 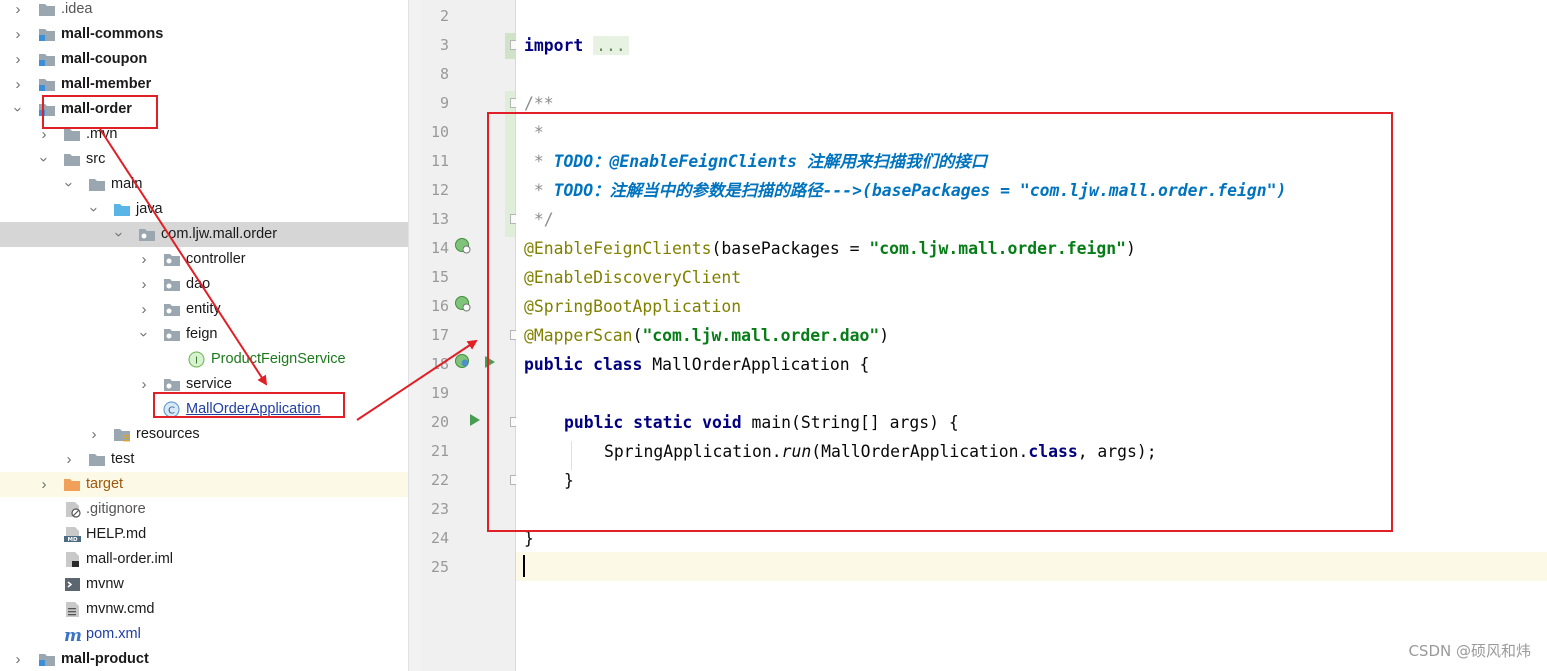 What do you see at coordinates (204, 659) in the screenshot?
I see `tree-item-mall-product: › mall-product` at bounding box center [204, 659].